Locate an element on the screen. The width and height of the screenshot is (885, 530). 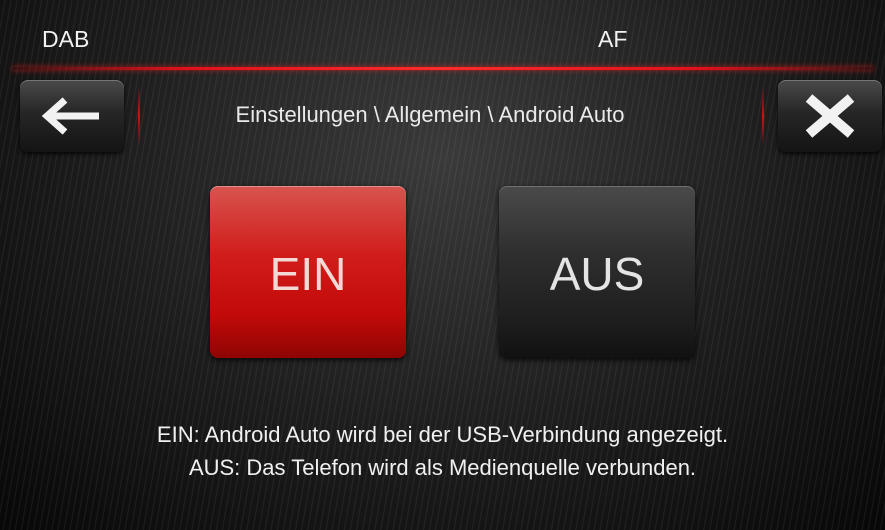
ein-button: EIN is located at coordinates (308, 272).